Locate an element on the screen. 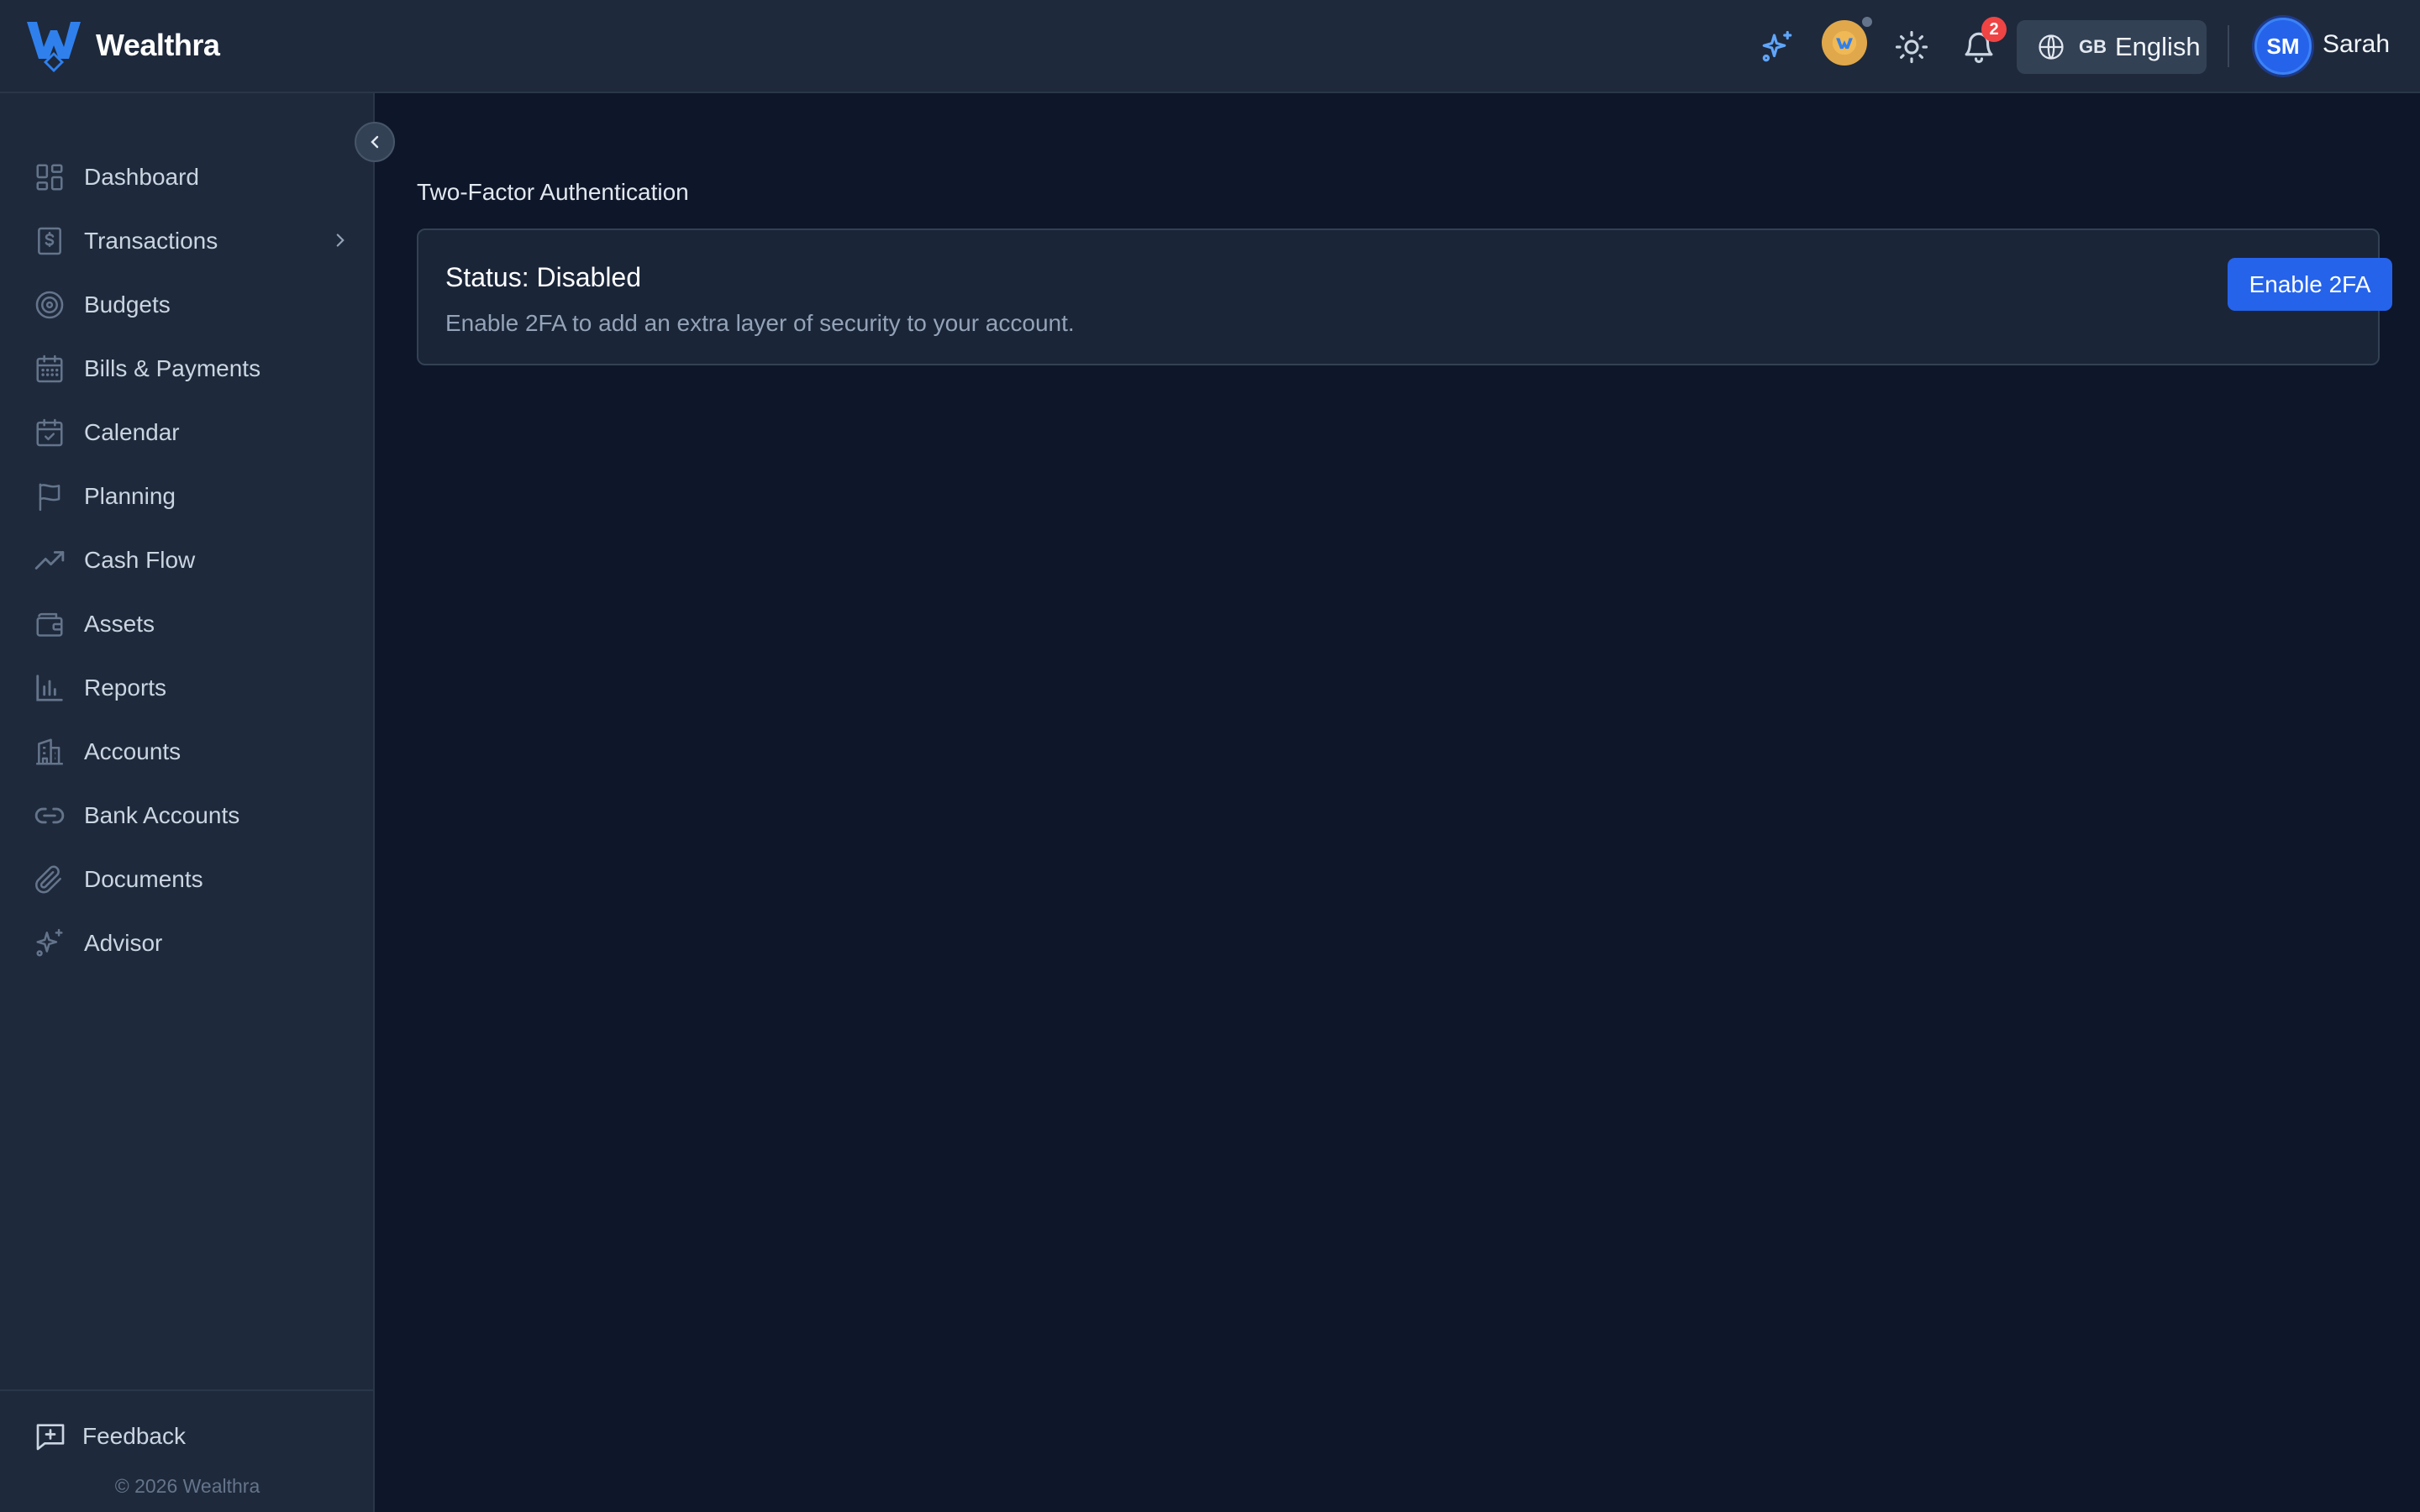 This screenshot has height=1512, width=2420. sidebar-item-label: Bank Accounts is located at coordinates (162, 815).